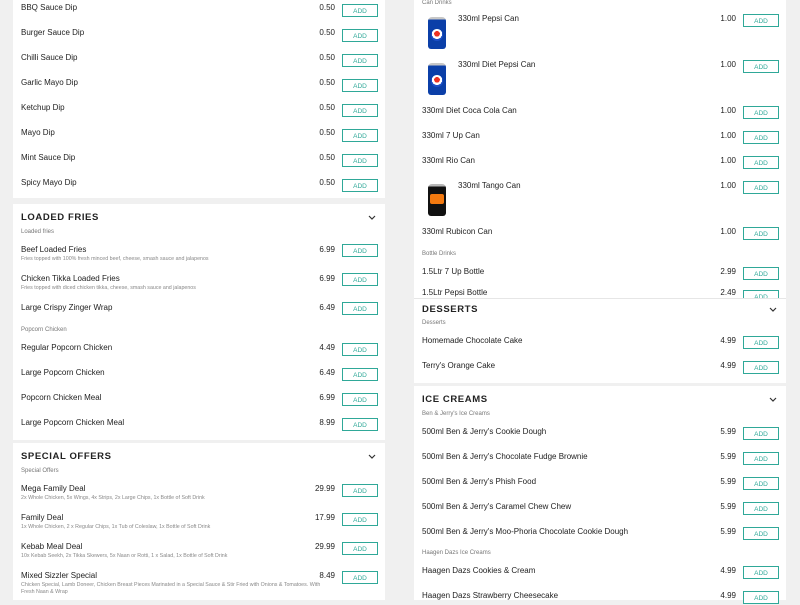 This screenshot has width=800, height=605. Describe the element at coordinates (38, 132) in the screenshot. I see `item-name: Mayo Dip` at that location.